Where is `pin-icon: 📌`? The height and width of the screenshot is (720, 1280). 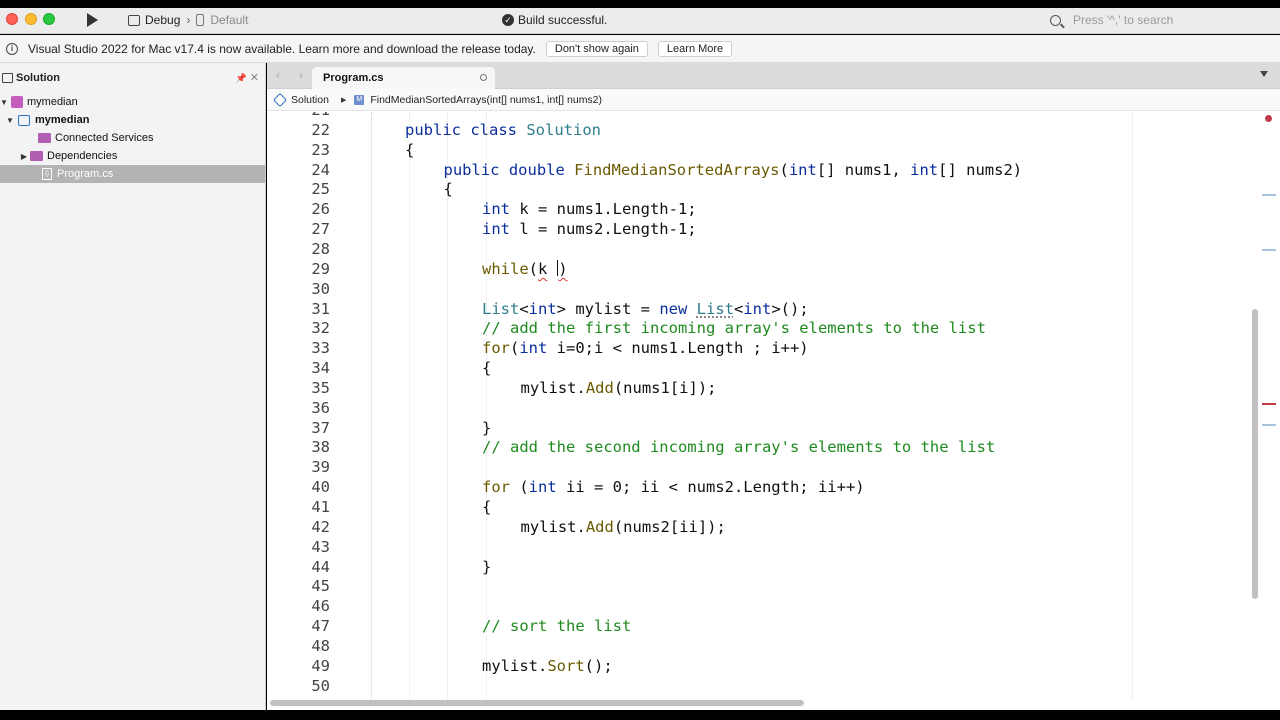 pin-icon: 📌 is located at coordinates (241, 78).